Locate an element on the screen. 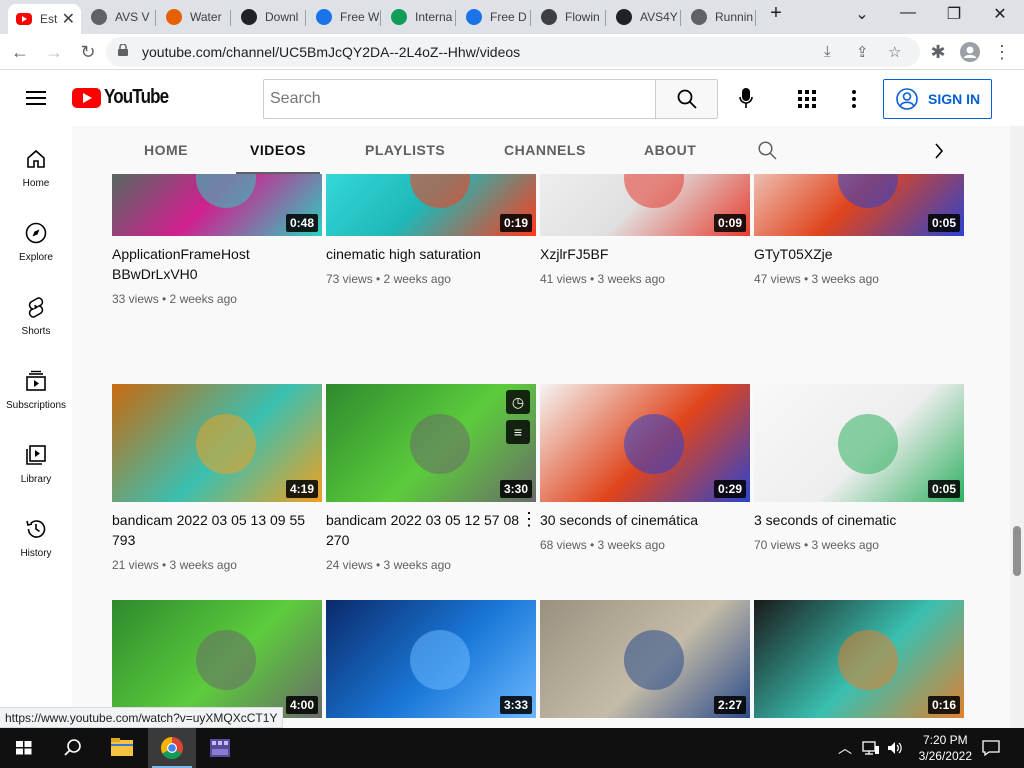  tab-label: Est is located at coordinates (49, 19).